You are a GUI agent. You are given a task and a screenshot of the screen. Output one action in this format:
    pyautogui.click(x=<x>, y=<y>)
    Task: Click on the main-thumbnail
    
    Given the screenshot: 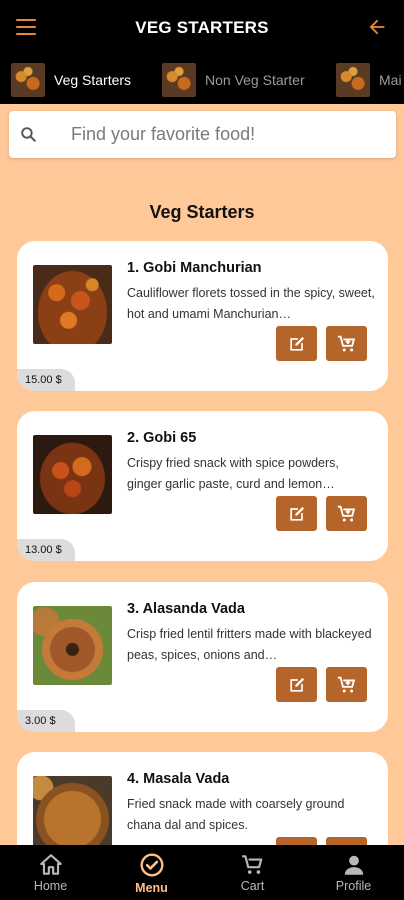 What is the action you would take?
    pyautogui.click(x=353, y=80)
    